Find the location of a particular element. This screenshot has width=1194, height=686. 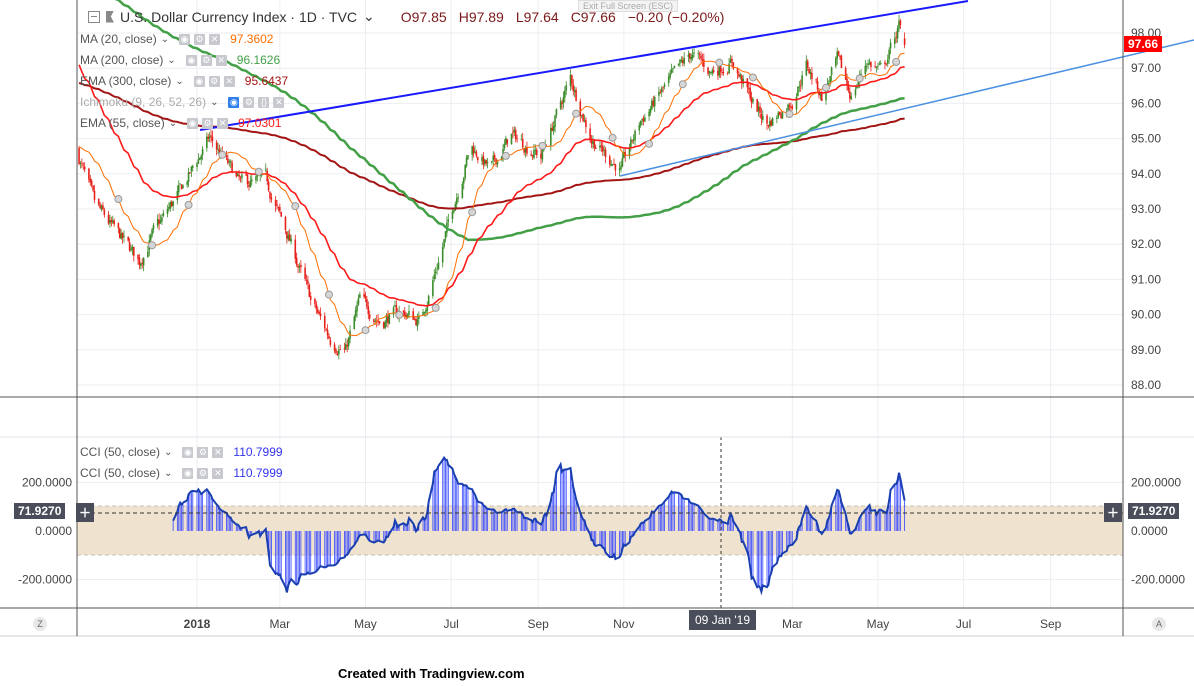

lower-trendline is located at coordinates (906, 108).